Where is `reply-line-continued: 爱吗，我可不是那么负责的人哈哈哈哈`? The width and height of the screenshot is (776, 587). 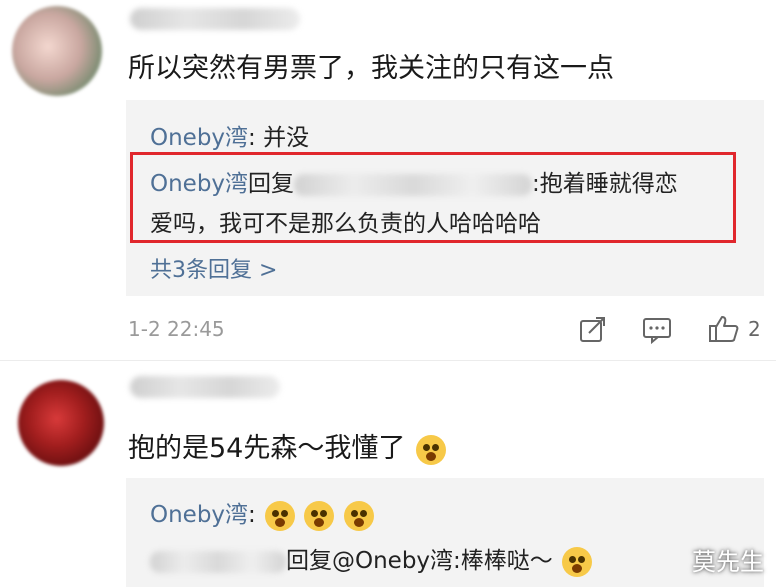 reply-line-continued: 爱吗，我可不是那么负责的人哈哈哈哈 is located at coordinates (345, 224).